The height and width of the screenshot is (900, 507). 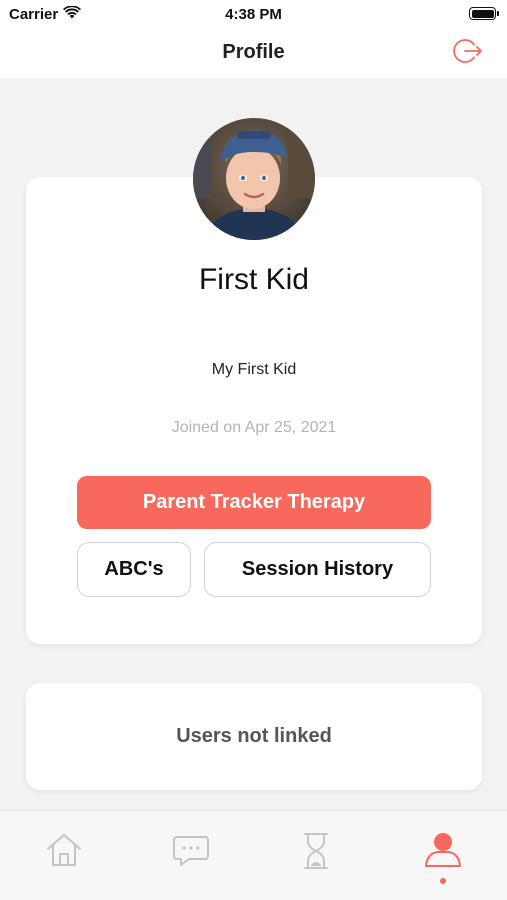 I want to click on status-bar: Carrier 4:38 PM, so click(x=253, y=15).